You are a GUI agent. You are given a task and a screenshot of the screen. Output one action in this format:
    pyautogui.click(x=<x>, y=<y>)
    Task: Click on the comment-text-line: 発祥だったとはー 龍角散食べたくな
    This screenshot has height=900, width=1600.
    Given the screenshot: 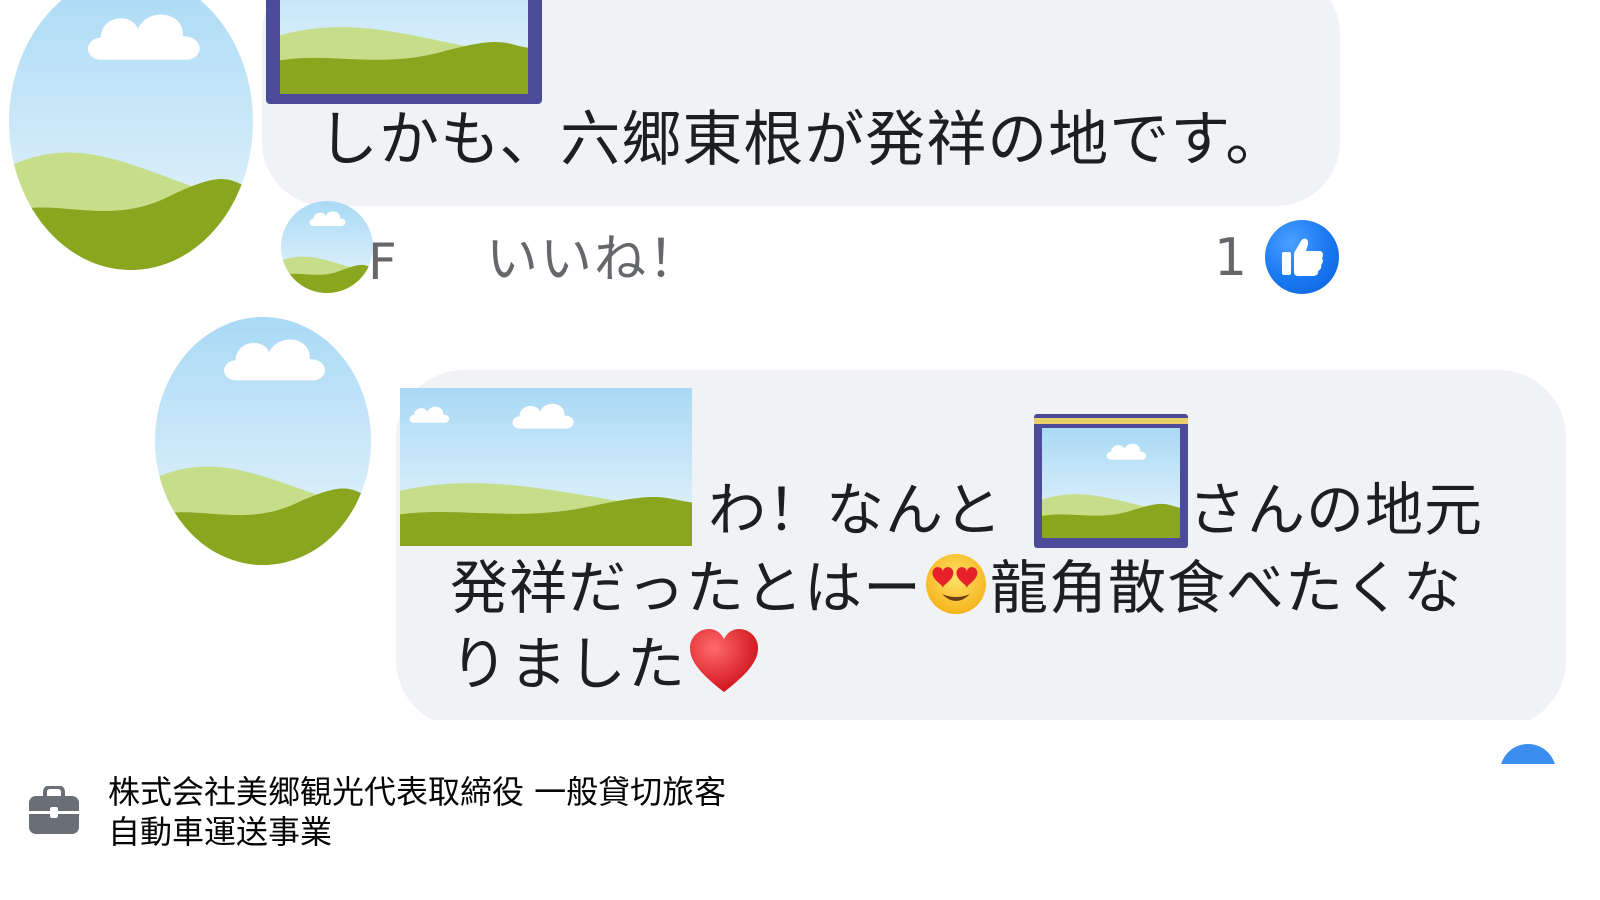 What is the action you would take?
    pyautogui.click(x=956, y=588)
    